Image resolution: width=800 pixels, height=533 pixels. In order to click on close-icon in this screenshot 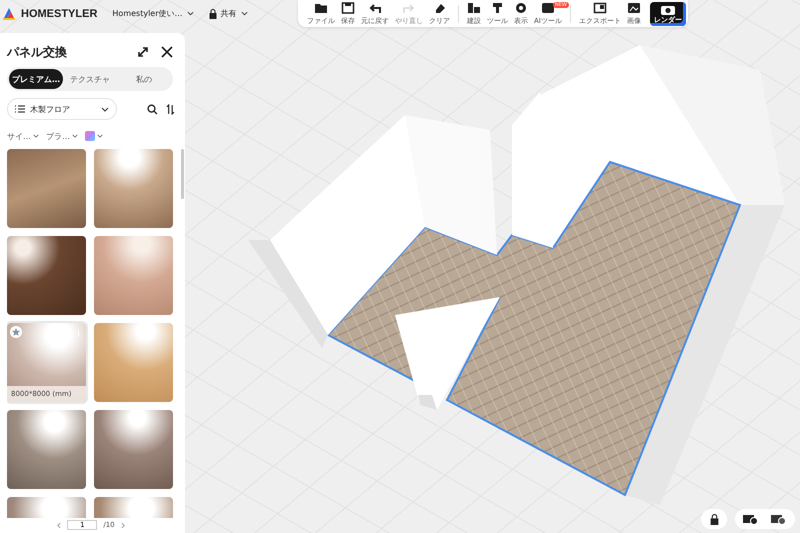, I will do `click(167, 52)`.